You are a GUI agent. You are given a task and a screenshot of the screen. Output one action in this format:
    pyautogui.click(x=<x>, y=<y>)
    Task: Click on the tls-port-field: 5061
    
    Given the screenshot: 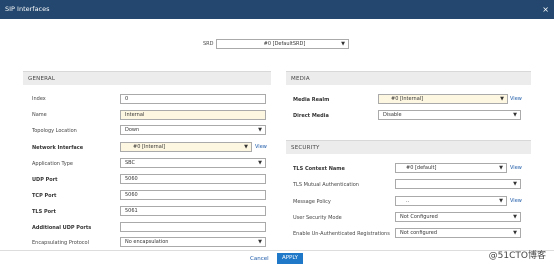 What is the action you would take?
    pyautogui.click(x=193, y=211)
    